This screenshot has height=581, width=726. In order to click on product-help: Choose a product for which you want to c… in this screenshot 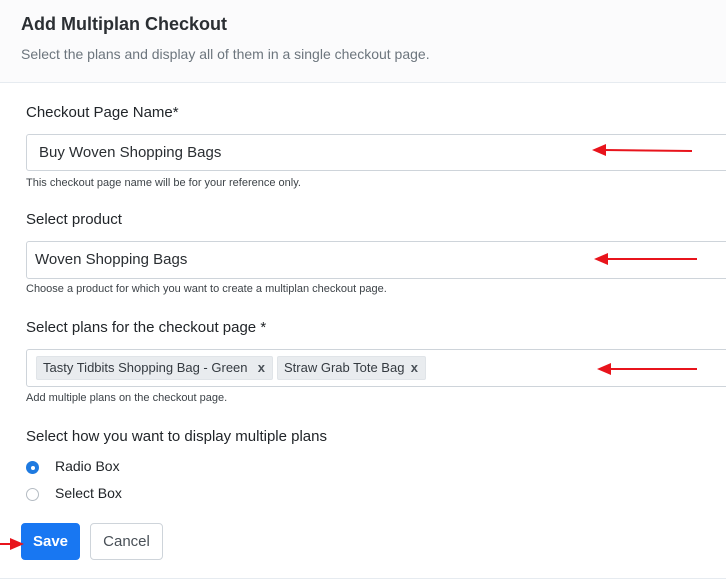, I will do `click(206, 289)`.